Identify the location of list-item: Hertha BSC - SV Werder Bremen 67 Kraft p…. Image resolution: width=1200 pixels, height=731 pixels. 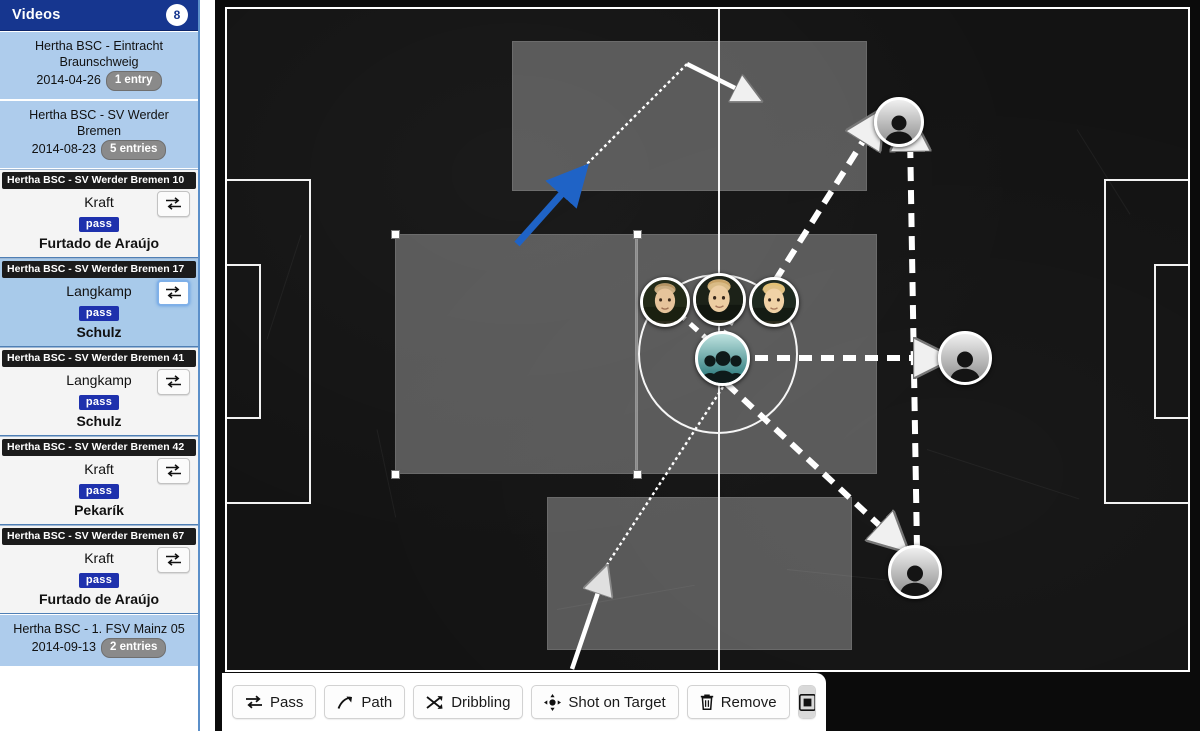
(99, 569).